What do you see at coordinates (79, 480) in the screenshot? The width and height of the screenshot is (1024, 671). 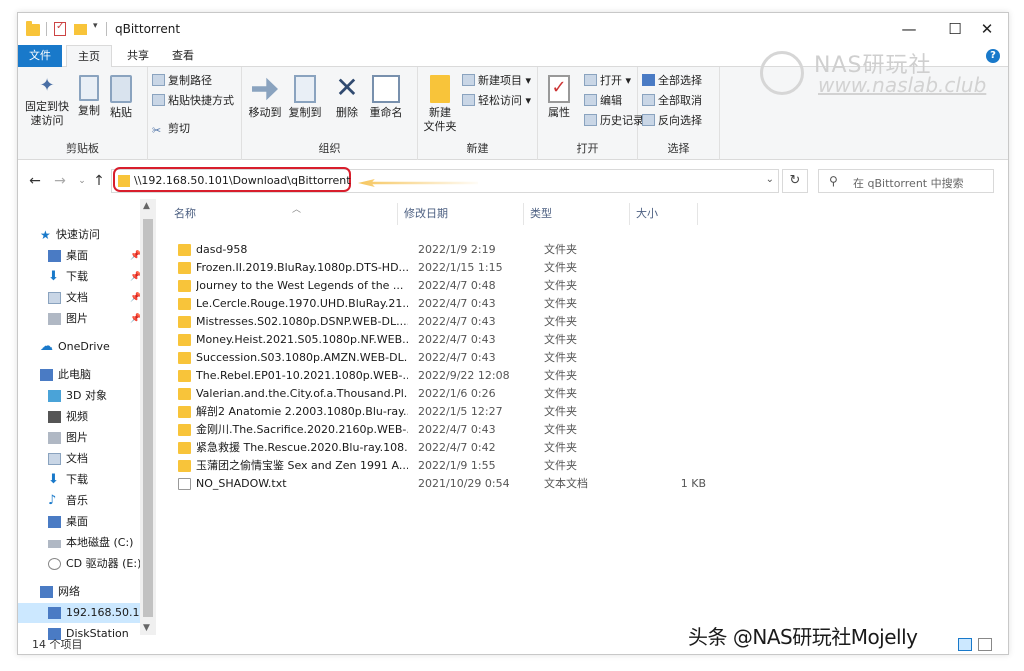 I see `sidebar-item-downloads-pc: ⬇ 下载` at bounding box center [79, 480].